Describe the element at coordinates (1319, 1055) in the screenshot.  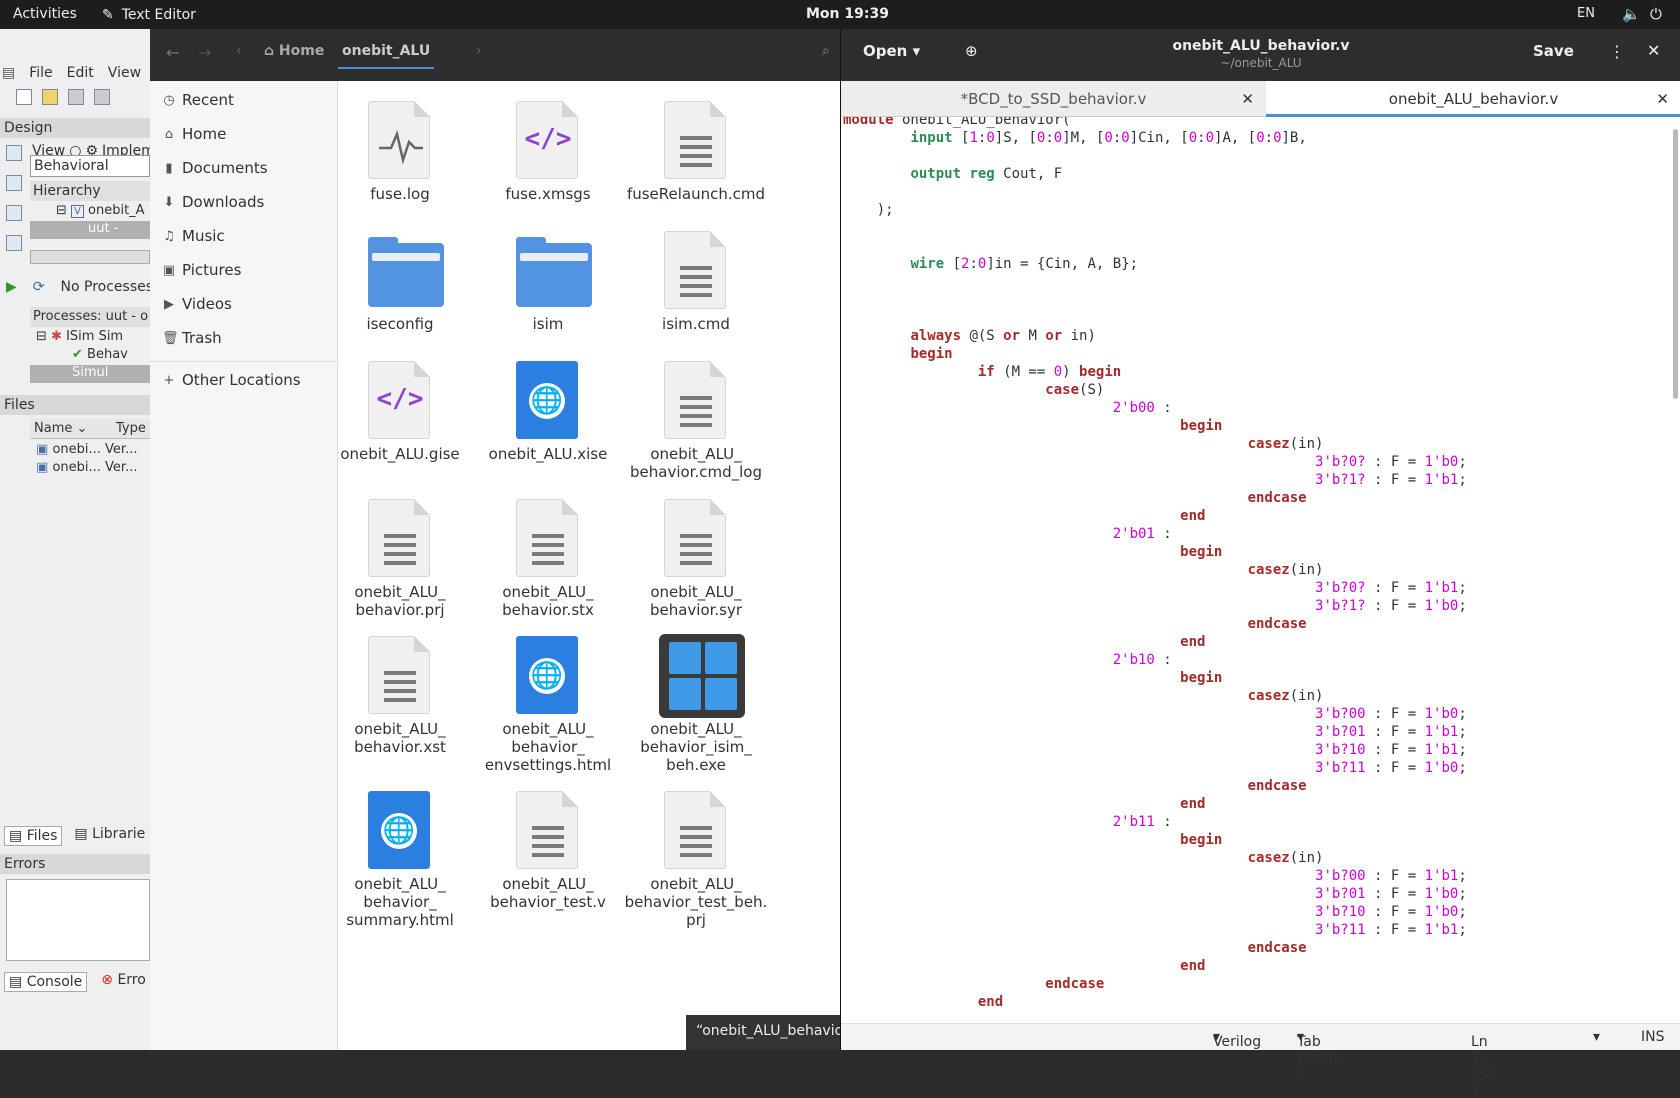
I see `tab-width-select: Tab Width: 8 ▾` at that location.